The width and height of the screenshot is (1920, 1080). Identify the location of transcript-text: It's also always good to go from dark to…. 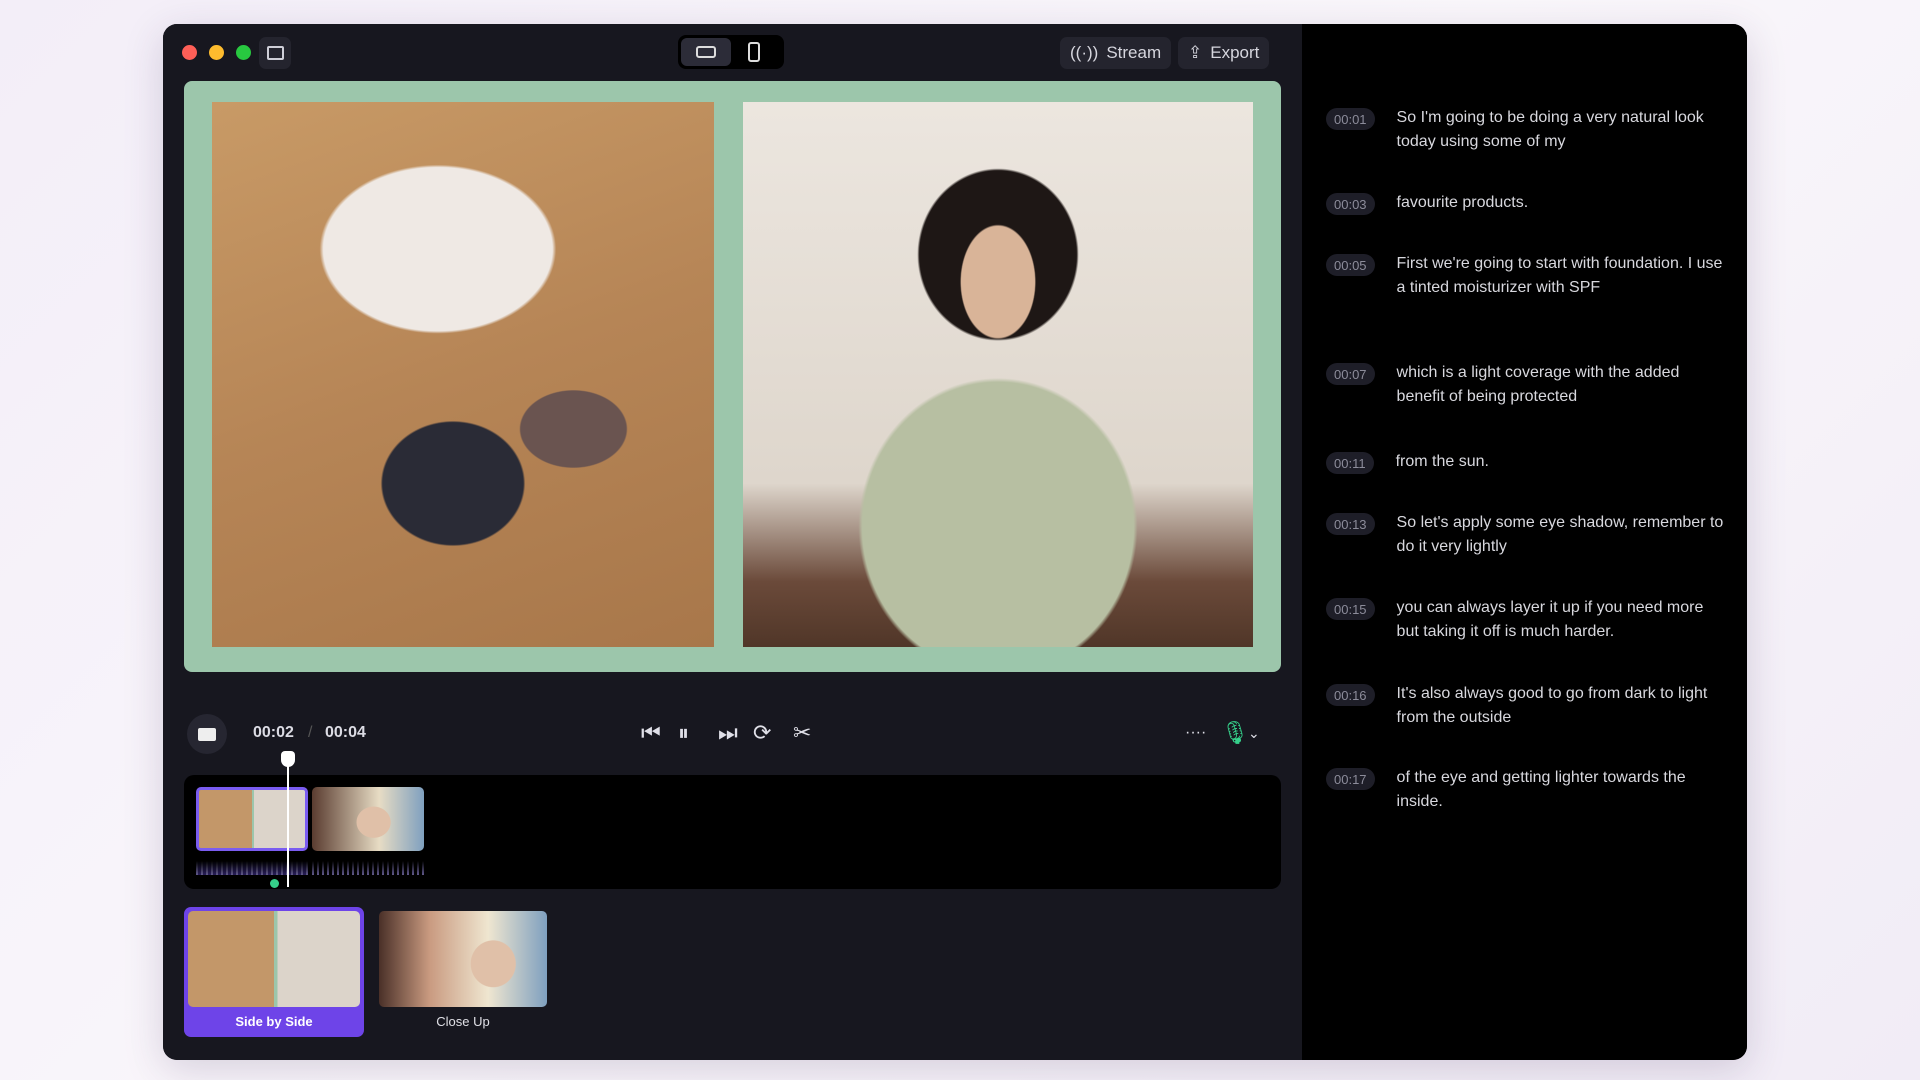
(1552, 705).